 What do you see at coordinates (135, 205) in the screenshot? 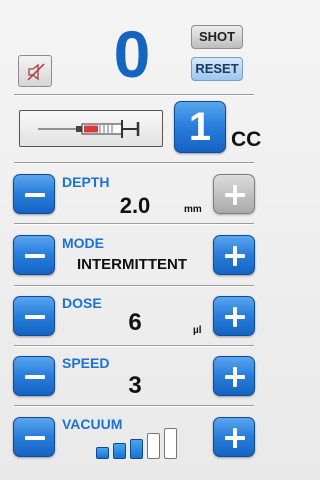
I see `depth-value: 2.0` at bounding box center [135, 205].